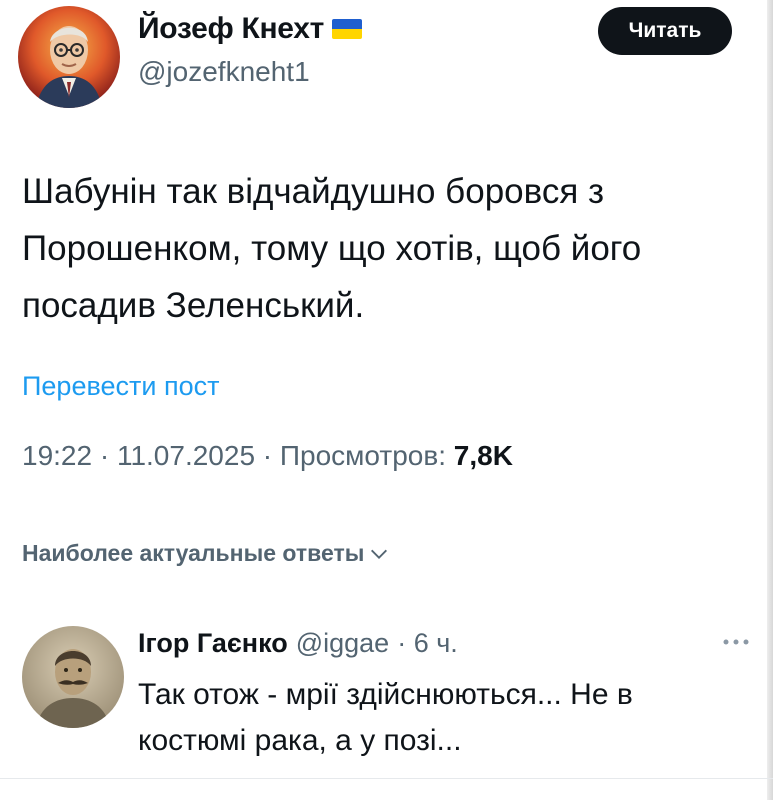 This screenshot has width=773, height=800. I want to click on replies-sort-dropdown: Наиболее актуальные ответы, so click(206, 553).